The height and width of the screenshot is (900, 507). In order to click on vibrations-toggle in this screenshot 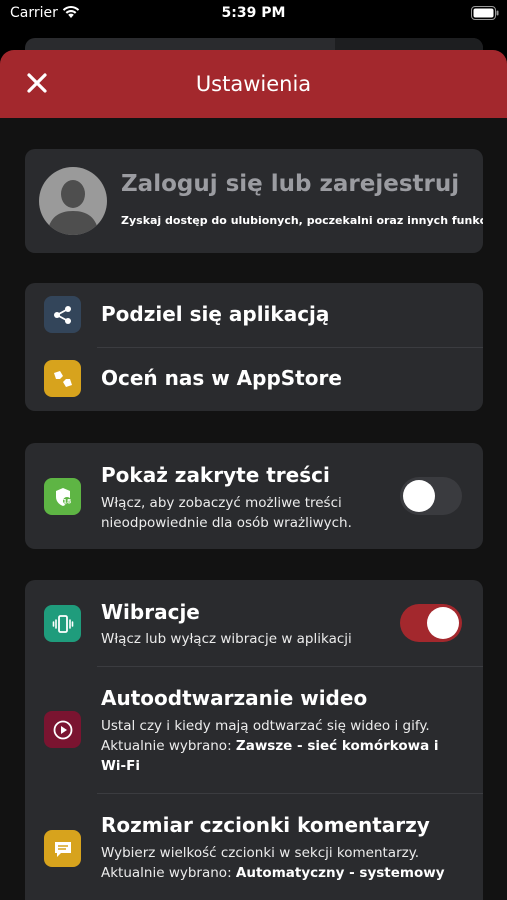, I will do `click(431, 623)`.